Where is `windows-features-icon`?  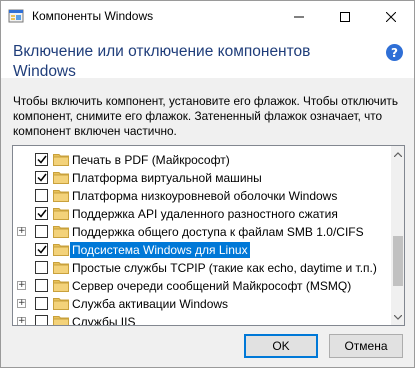
windows-features-icon is located at coordinates (16, 16).